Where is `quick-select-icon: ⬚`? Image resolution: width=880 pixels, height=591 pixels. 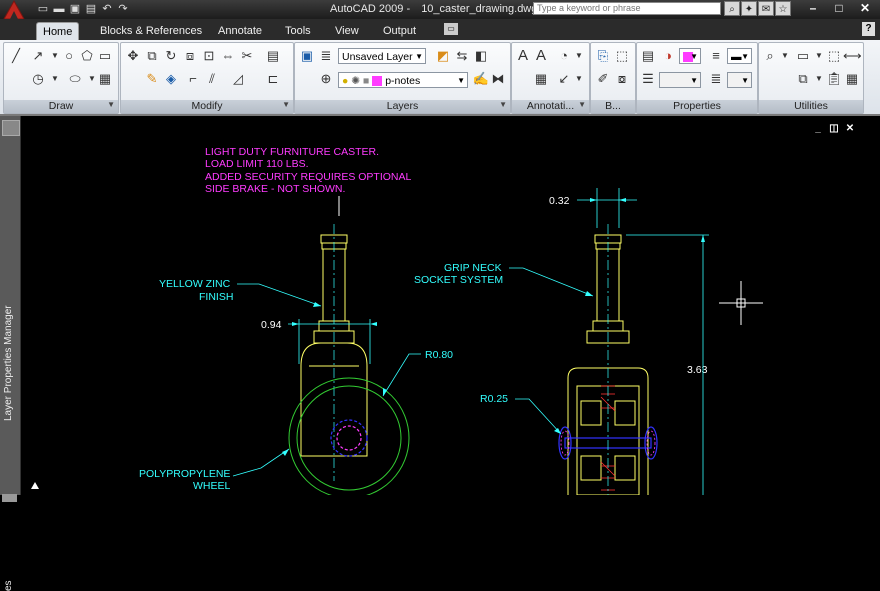 quick-select-icon: ⬚ is located at coordinates (834, 56).